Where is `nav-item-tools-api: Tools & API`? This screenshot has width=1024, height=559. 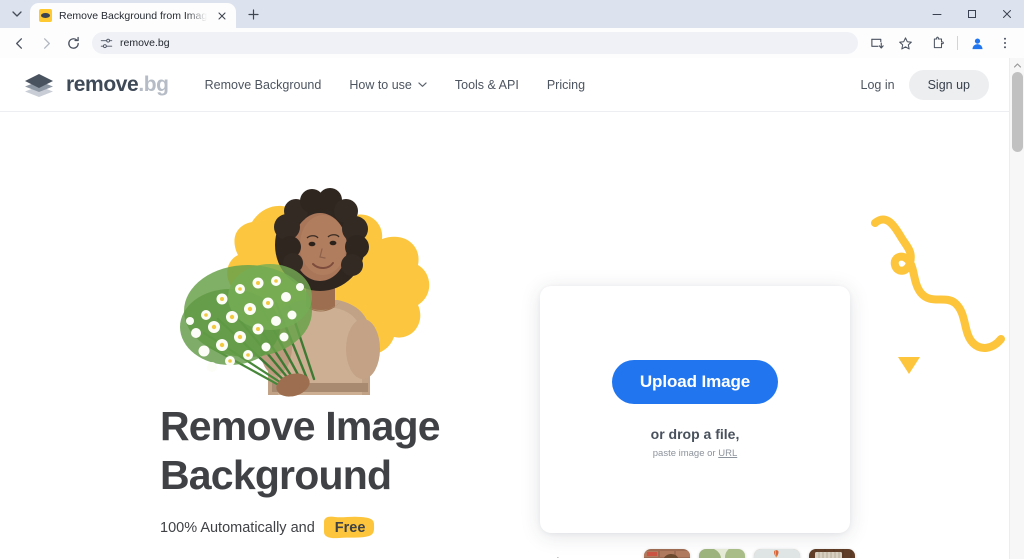
nav-item-tools-api: Tools & API is located at coordinates (487, 85).